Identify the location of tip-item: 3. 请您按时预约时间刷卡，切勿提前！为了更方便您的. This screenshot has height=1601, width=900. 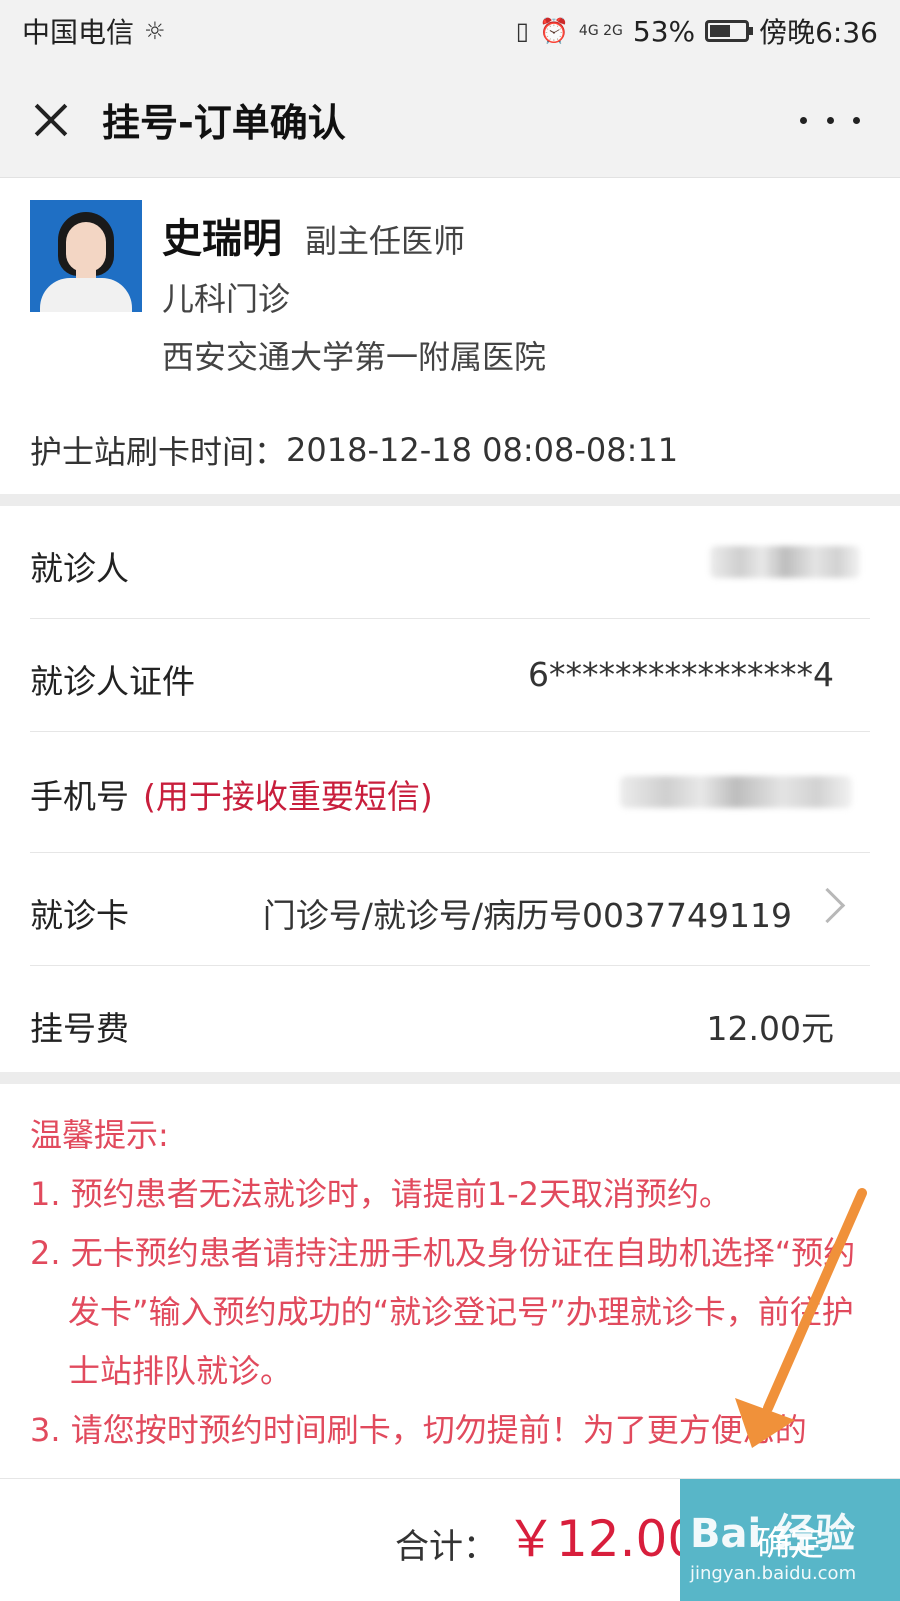
(418, 1430).